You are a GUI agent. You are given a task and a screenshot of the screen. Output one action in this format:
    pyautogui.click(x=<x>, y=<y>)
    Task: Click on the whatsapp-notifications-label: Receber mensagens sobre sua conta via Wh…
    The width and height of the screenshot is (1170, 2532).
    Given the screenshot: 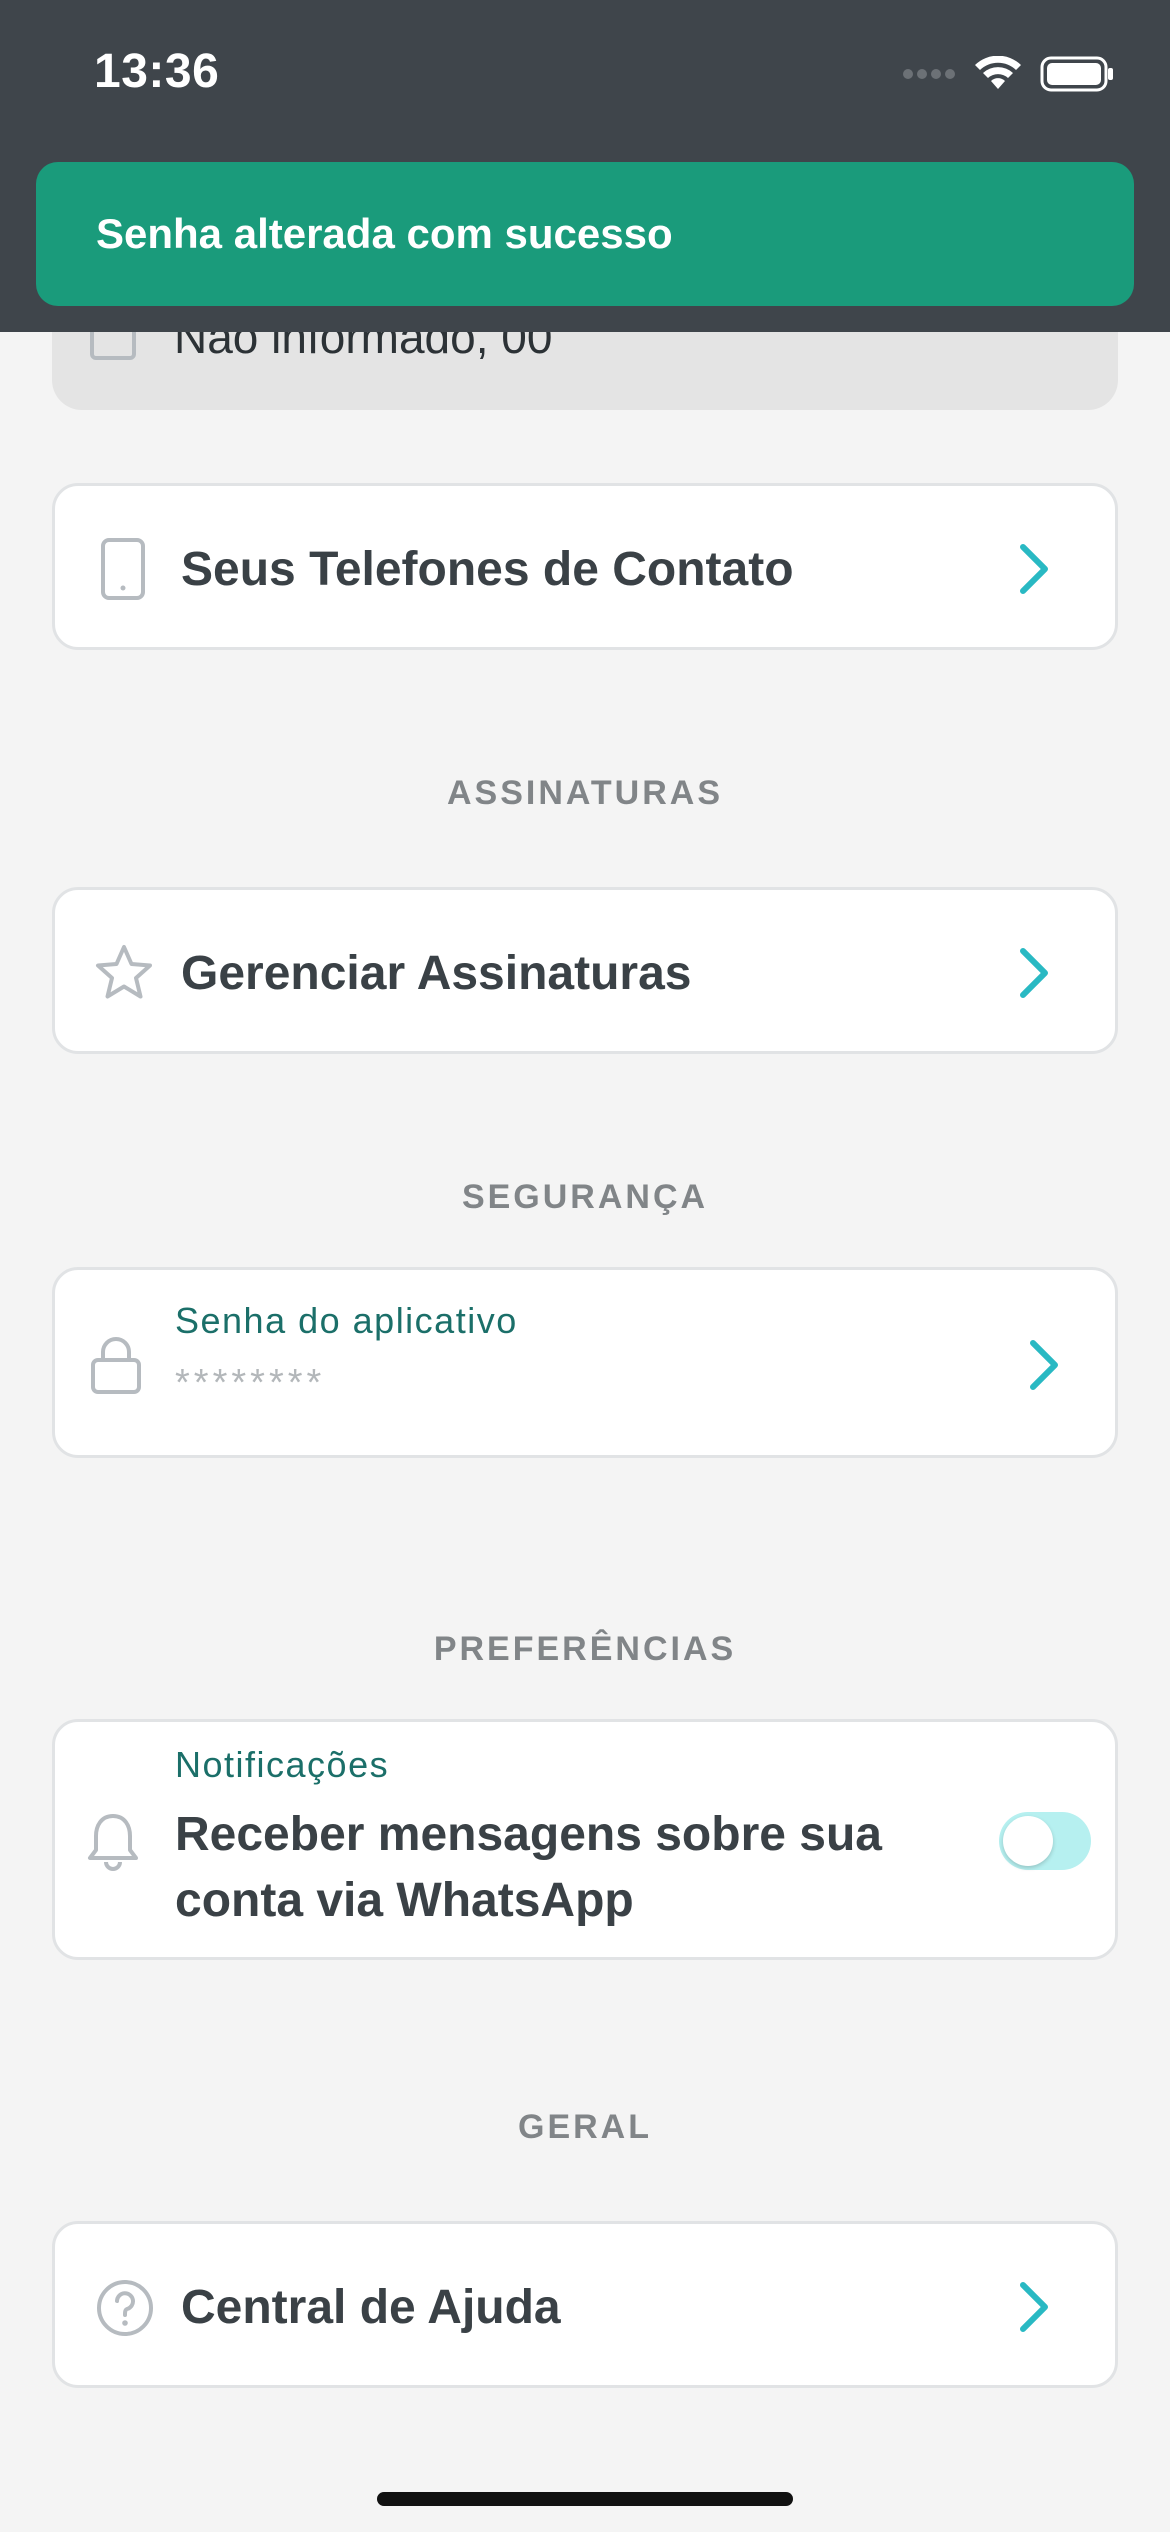 What is the action you would take?
    pyautogui.click(x=528, y=1867)
    